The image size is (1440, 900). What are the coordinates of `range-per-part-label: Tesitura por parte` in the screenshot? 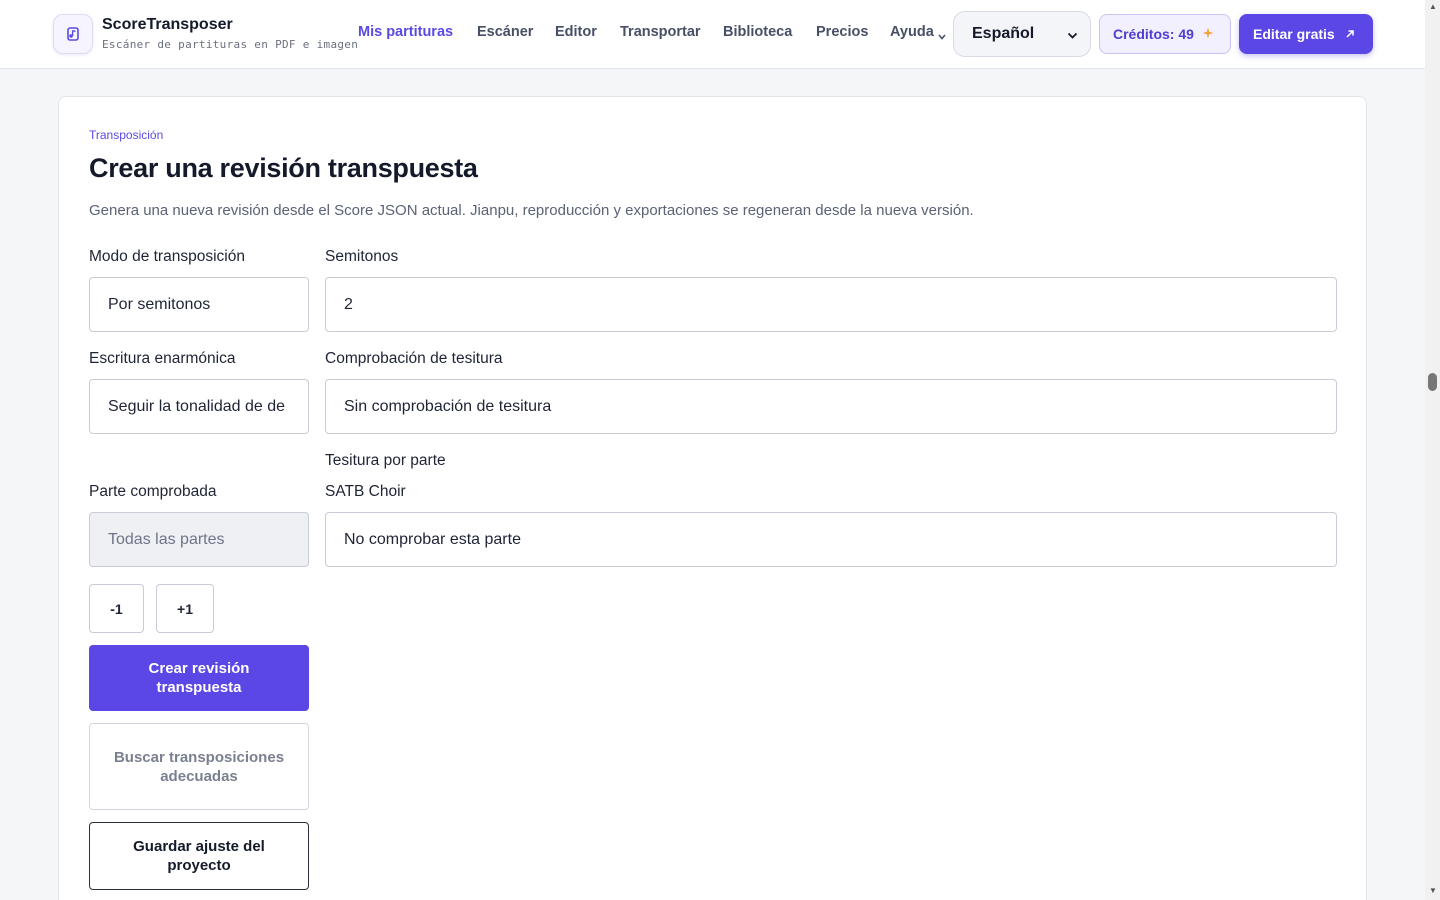 It's located at (385, 460).